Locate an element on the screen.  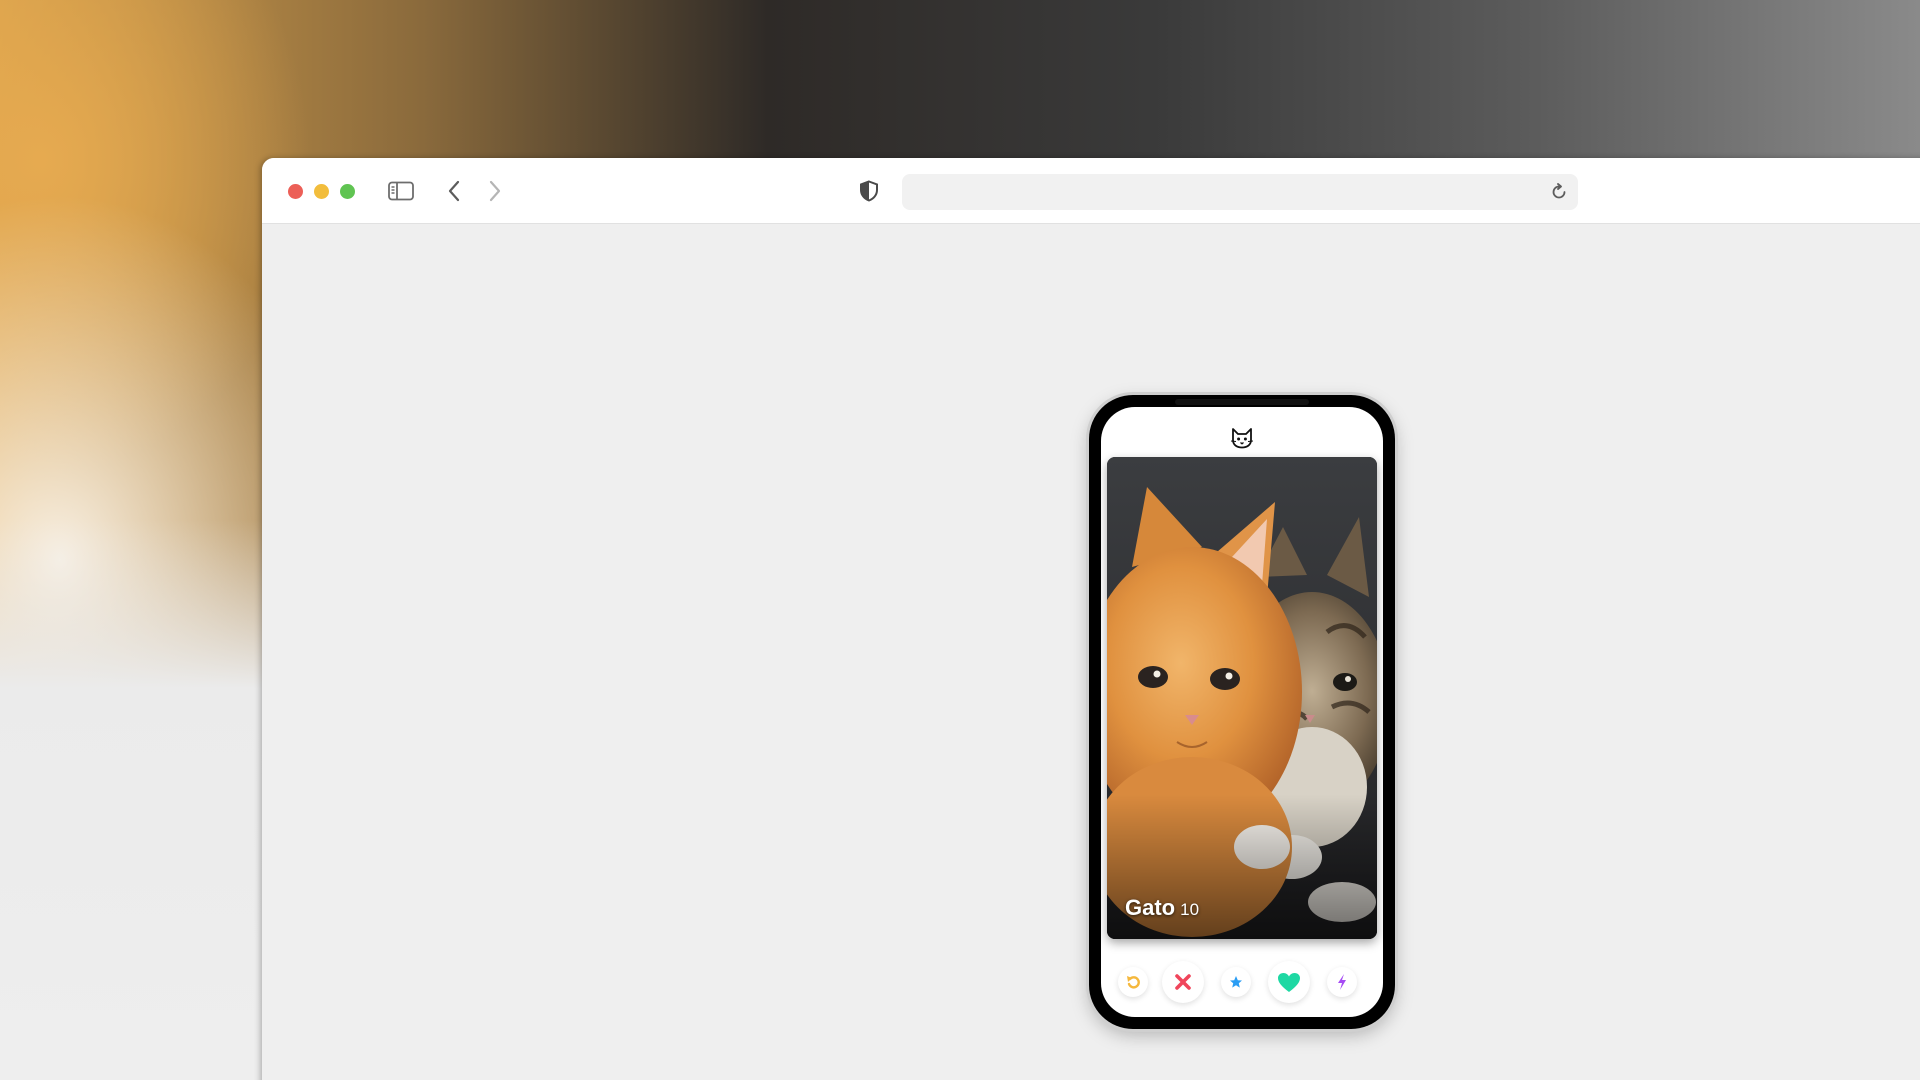
chevron-left-icon is located at coordinates (454, 191).